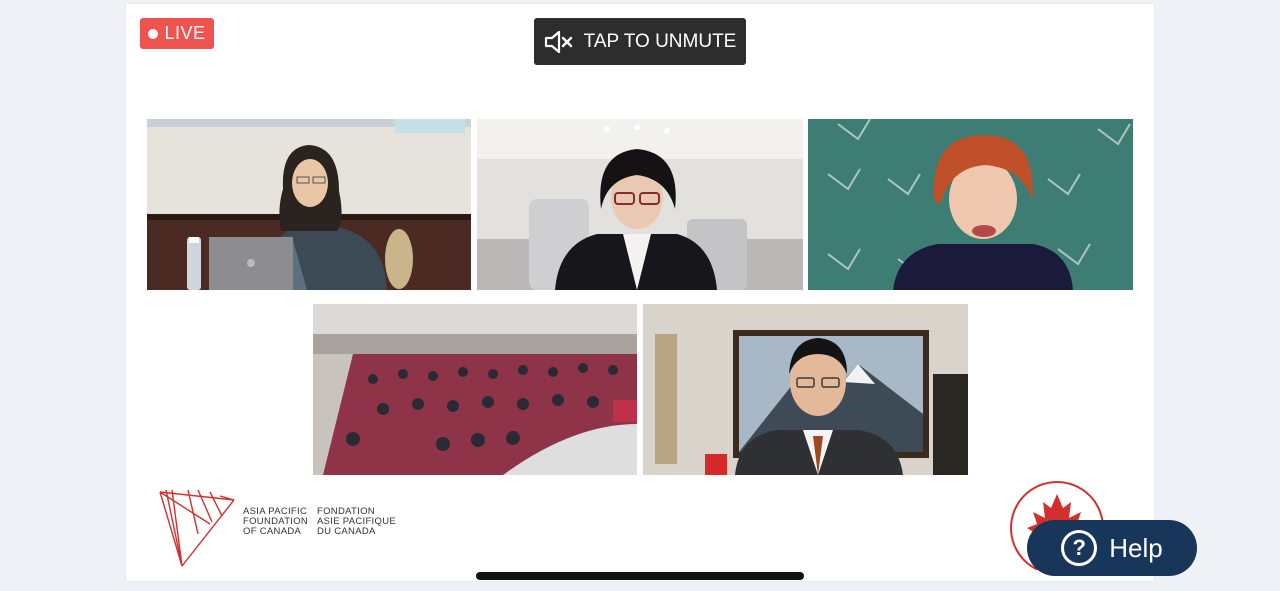  I want to click on auditorium-audience-video, so click(475, 389).